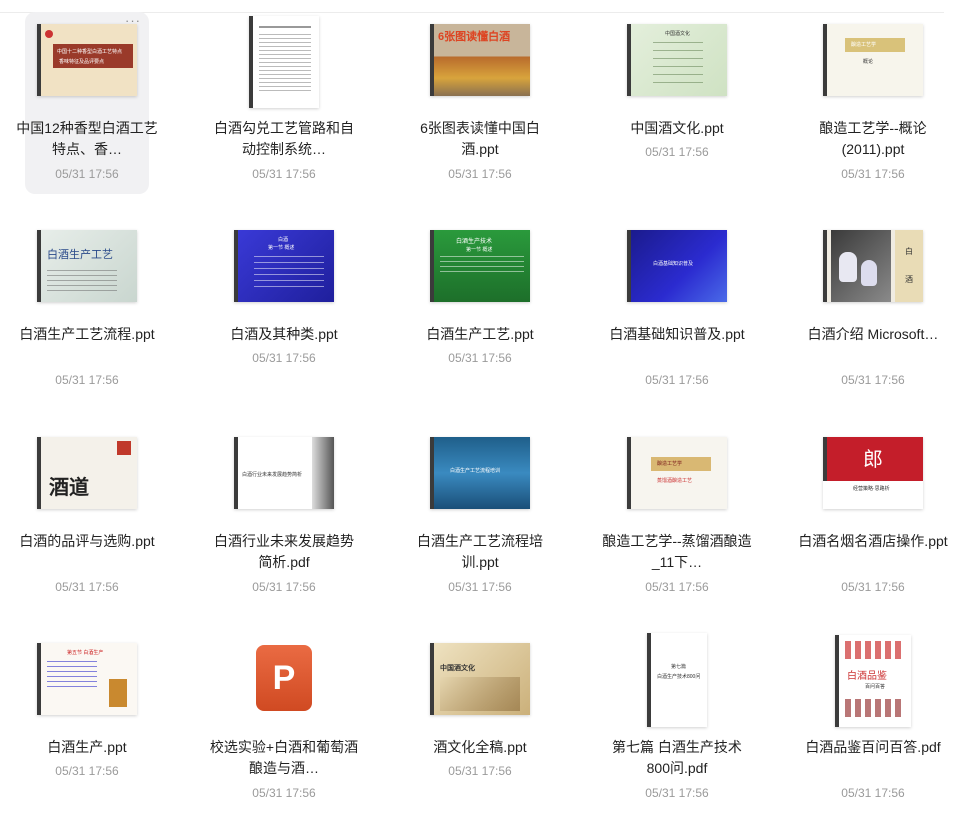 This screenshot has height=815, width=956. What do you see at coordinates (677, 128) in the screenshot?
I see `file-name: 中国酒文化.ppt` at bounding box center [677, 128].